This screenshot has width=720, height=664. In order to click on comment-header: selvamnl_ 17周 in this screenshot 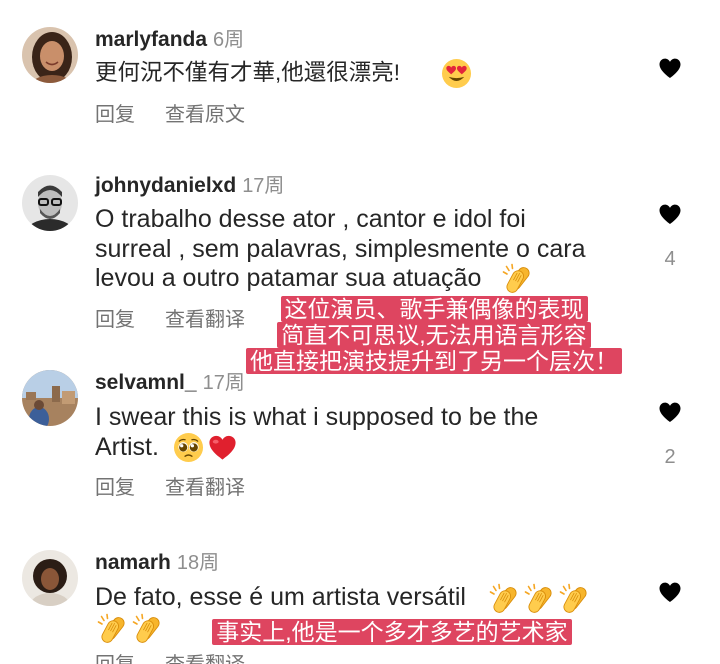, I will do `click(170, 383)`.